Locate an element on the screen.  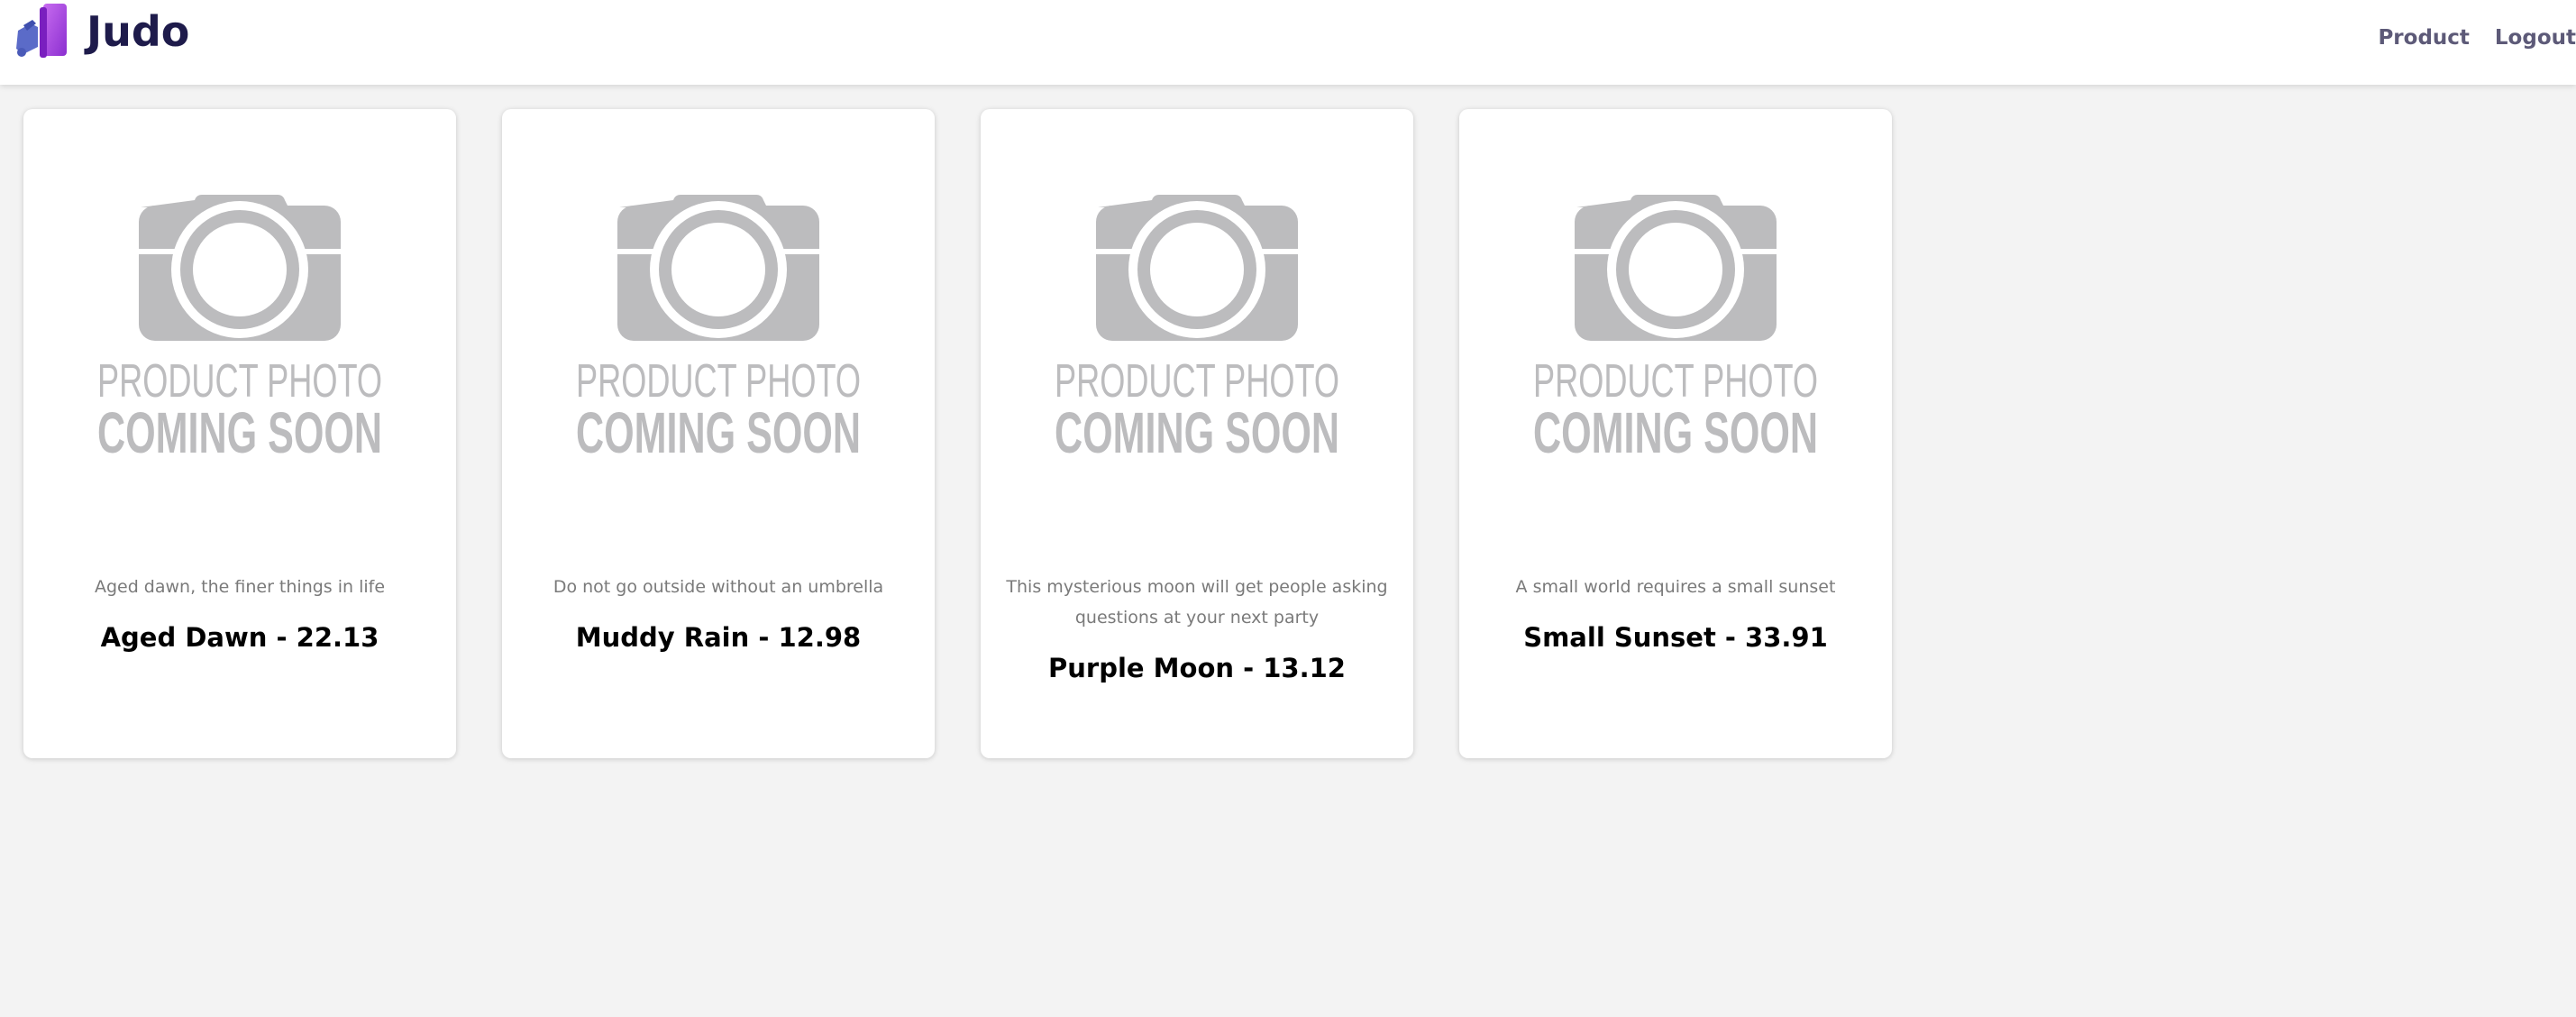
product-description: Aged dawn, the finer things in life is located at coordinates (240, 587).